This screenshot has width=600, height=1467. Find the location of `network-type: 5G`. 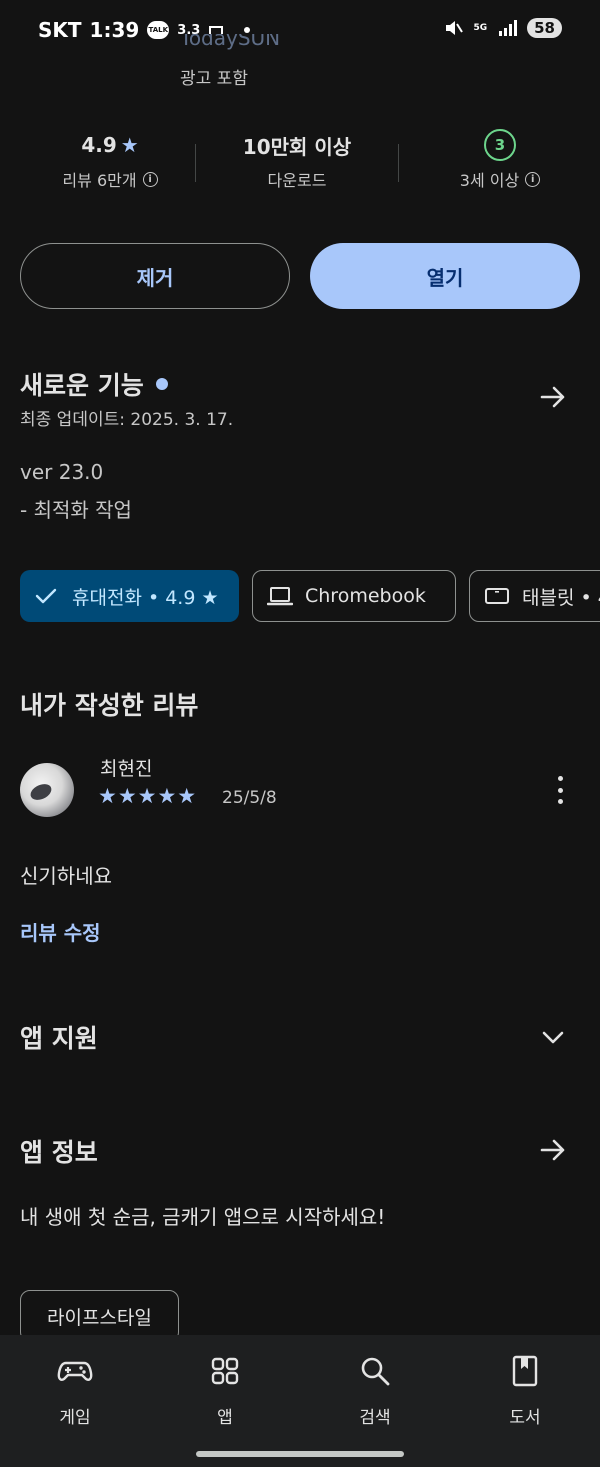

network-type: 5G is located at coordinates (480, 28).